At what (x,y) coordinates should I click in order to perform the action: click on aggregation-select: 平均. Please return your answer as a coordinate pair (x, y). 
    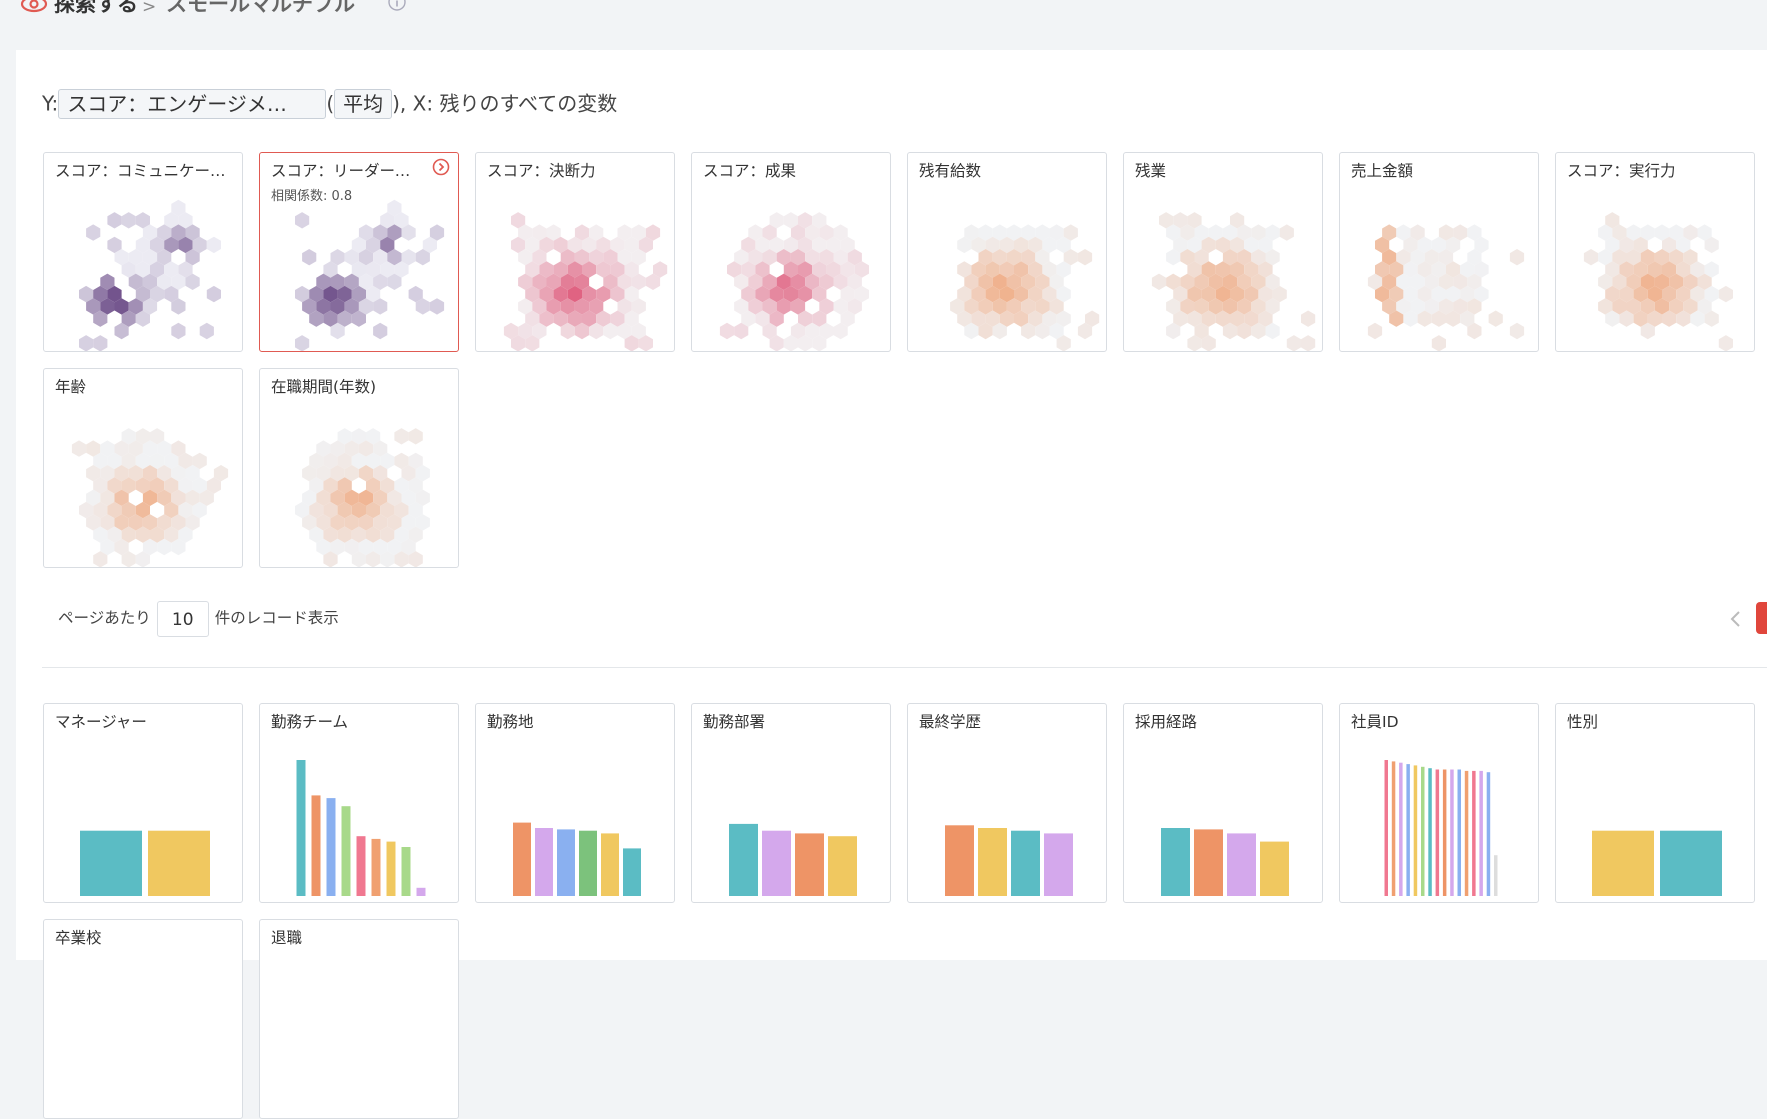
    Looking at the image, I should click on (363, 103).